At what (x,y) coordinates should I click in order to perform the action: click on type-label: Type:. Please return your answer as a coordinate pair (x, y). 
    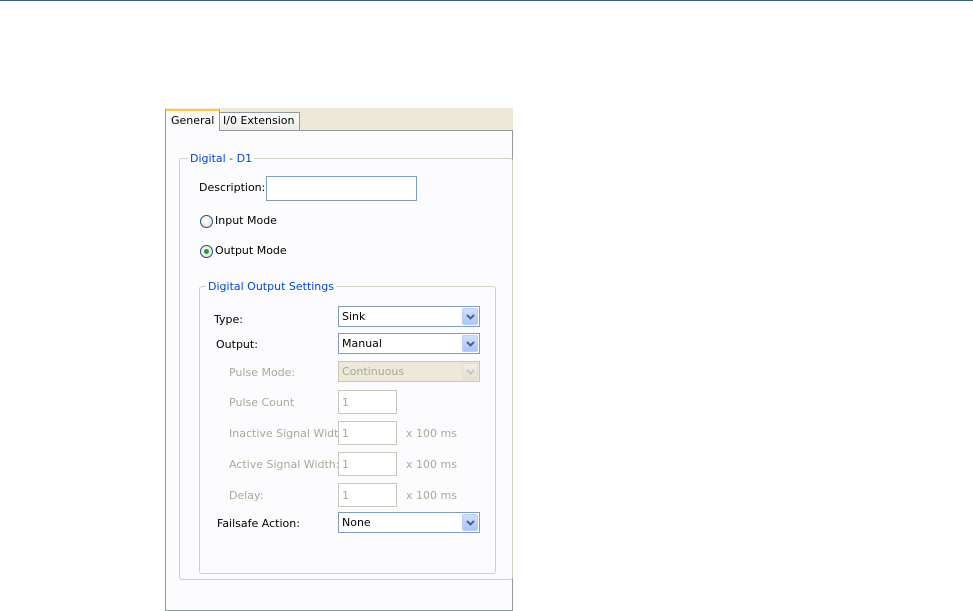
    Looking at the image, I should click on (228, 319).